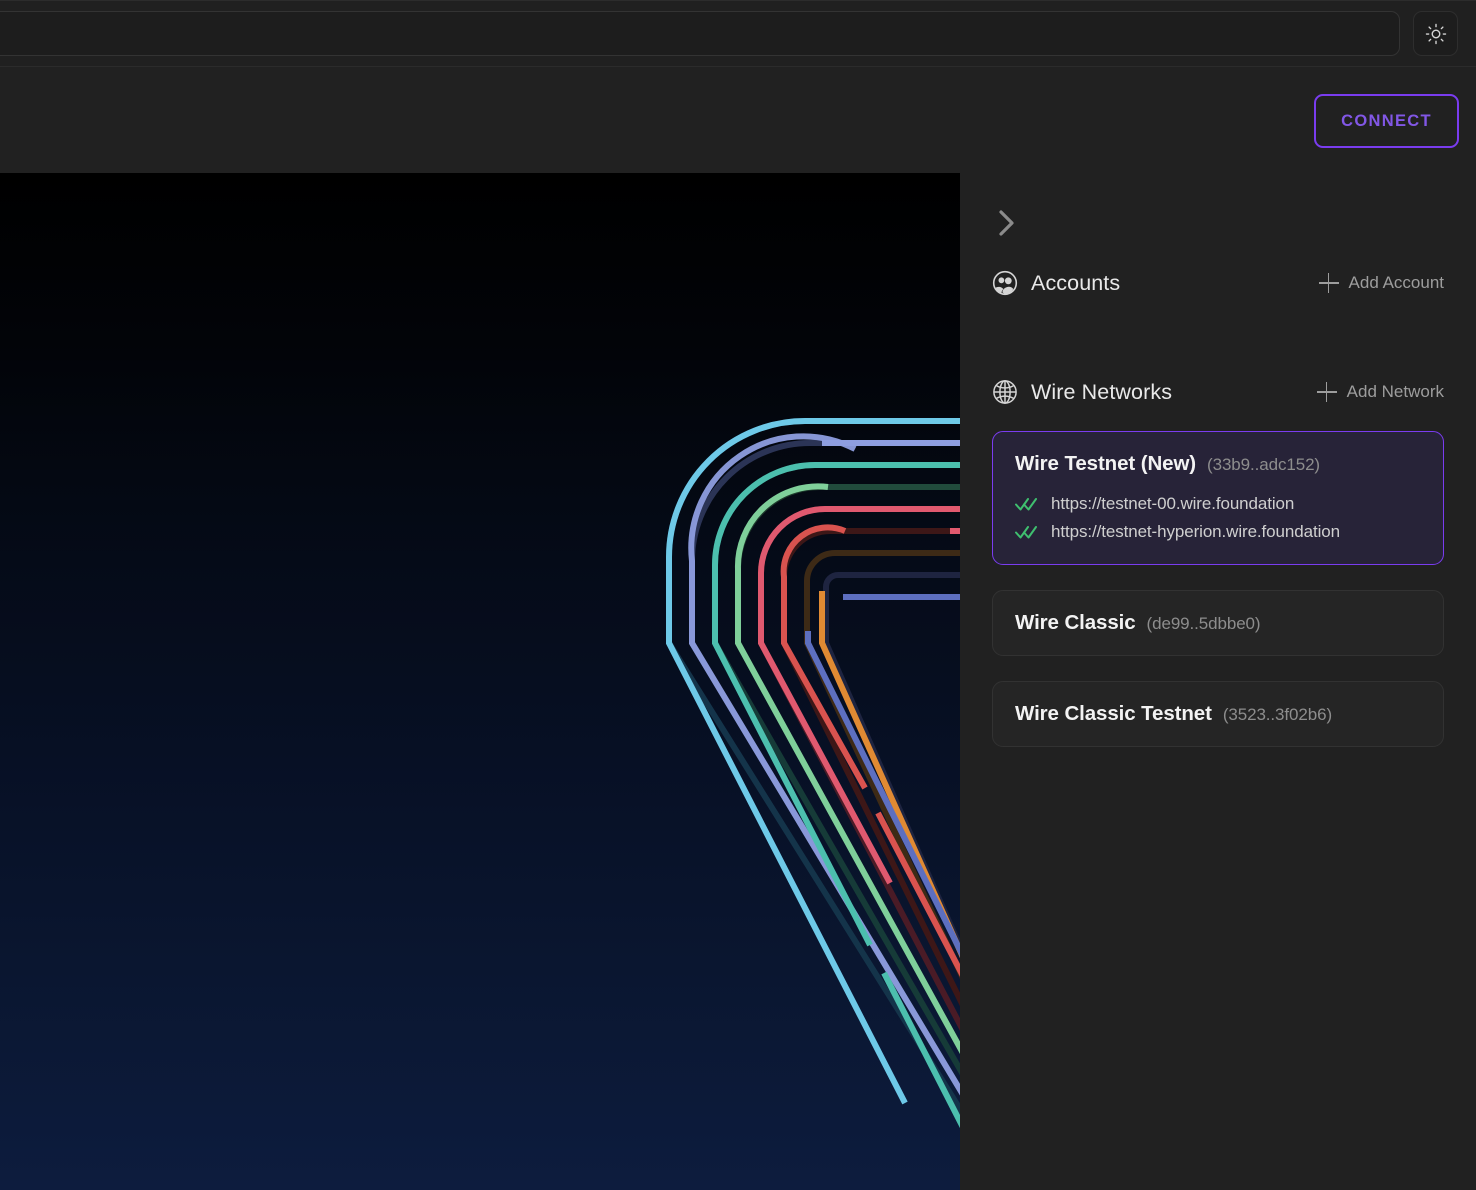  I want to click on network-card-header: Wire Testnet (New) (33b9..adc152), so click(1218, 464).